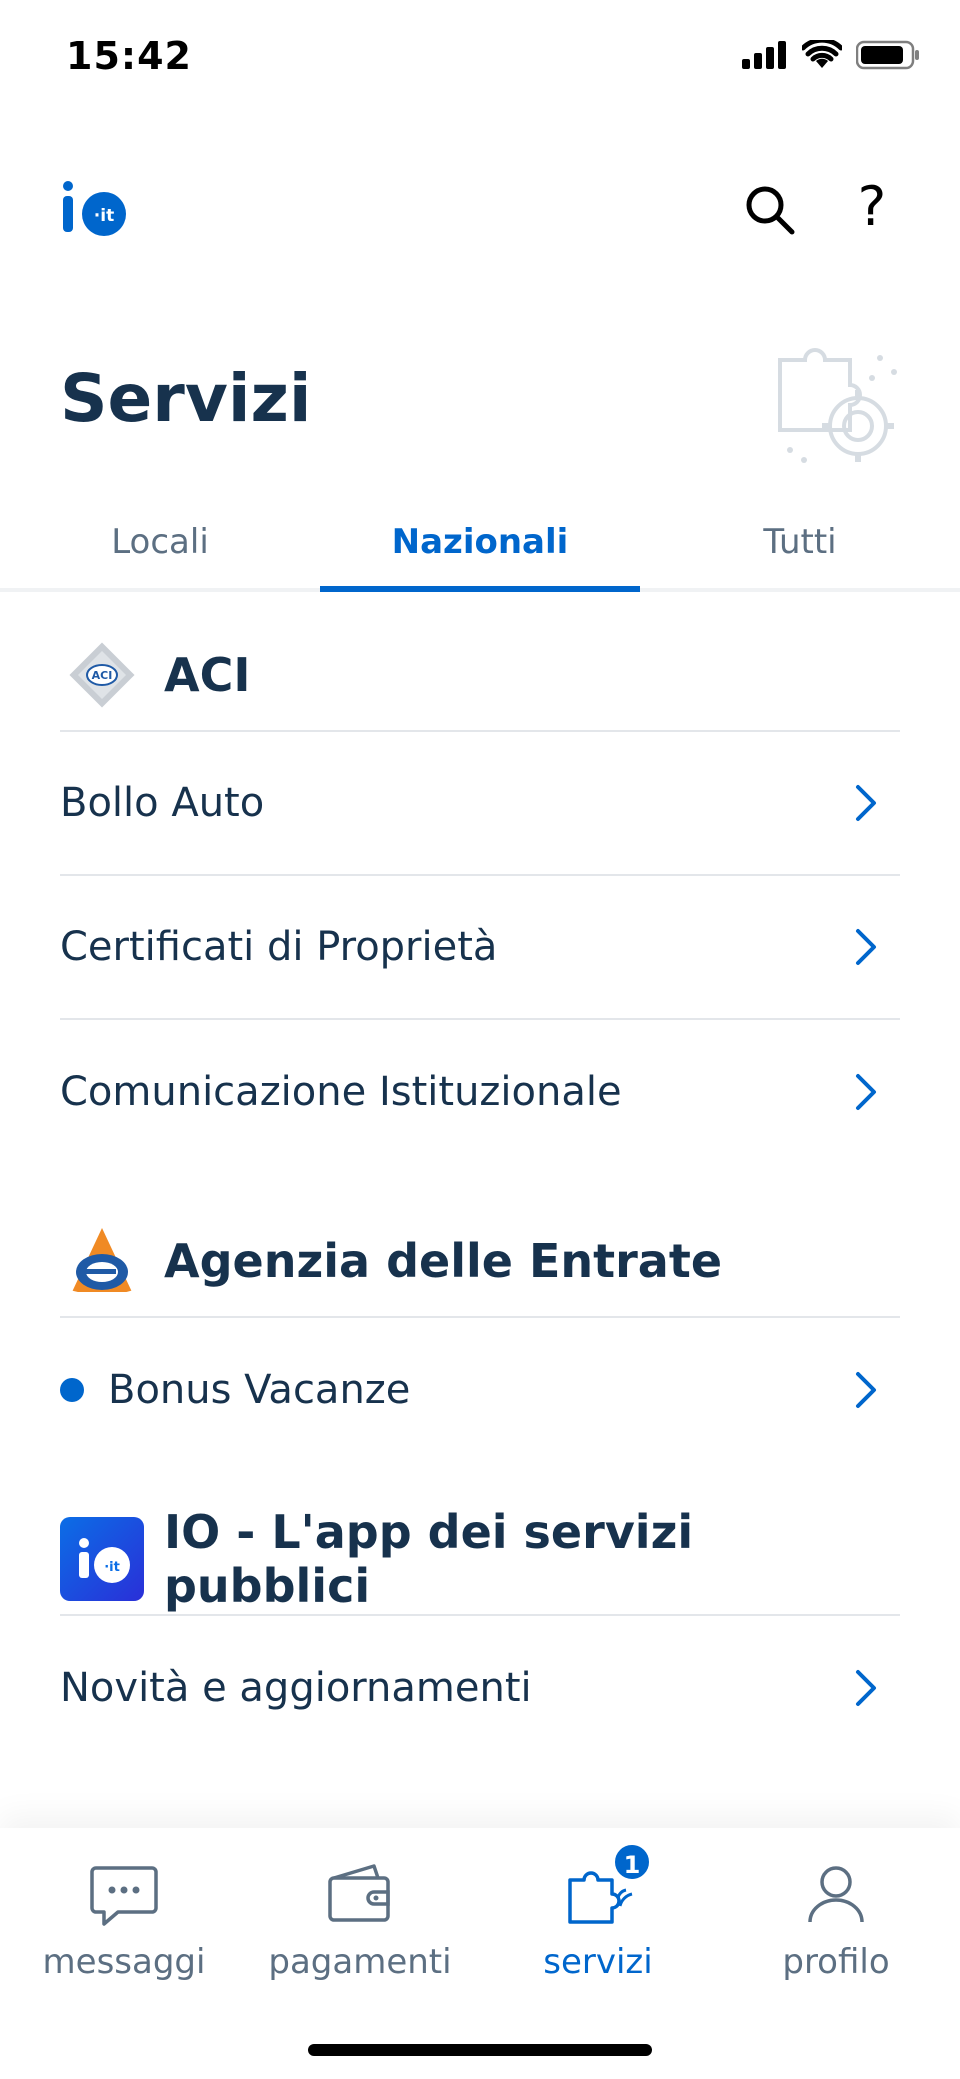  I want to click on tab-nazionali: Nazionali, so click(480, 546).